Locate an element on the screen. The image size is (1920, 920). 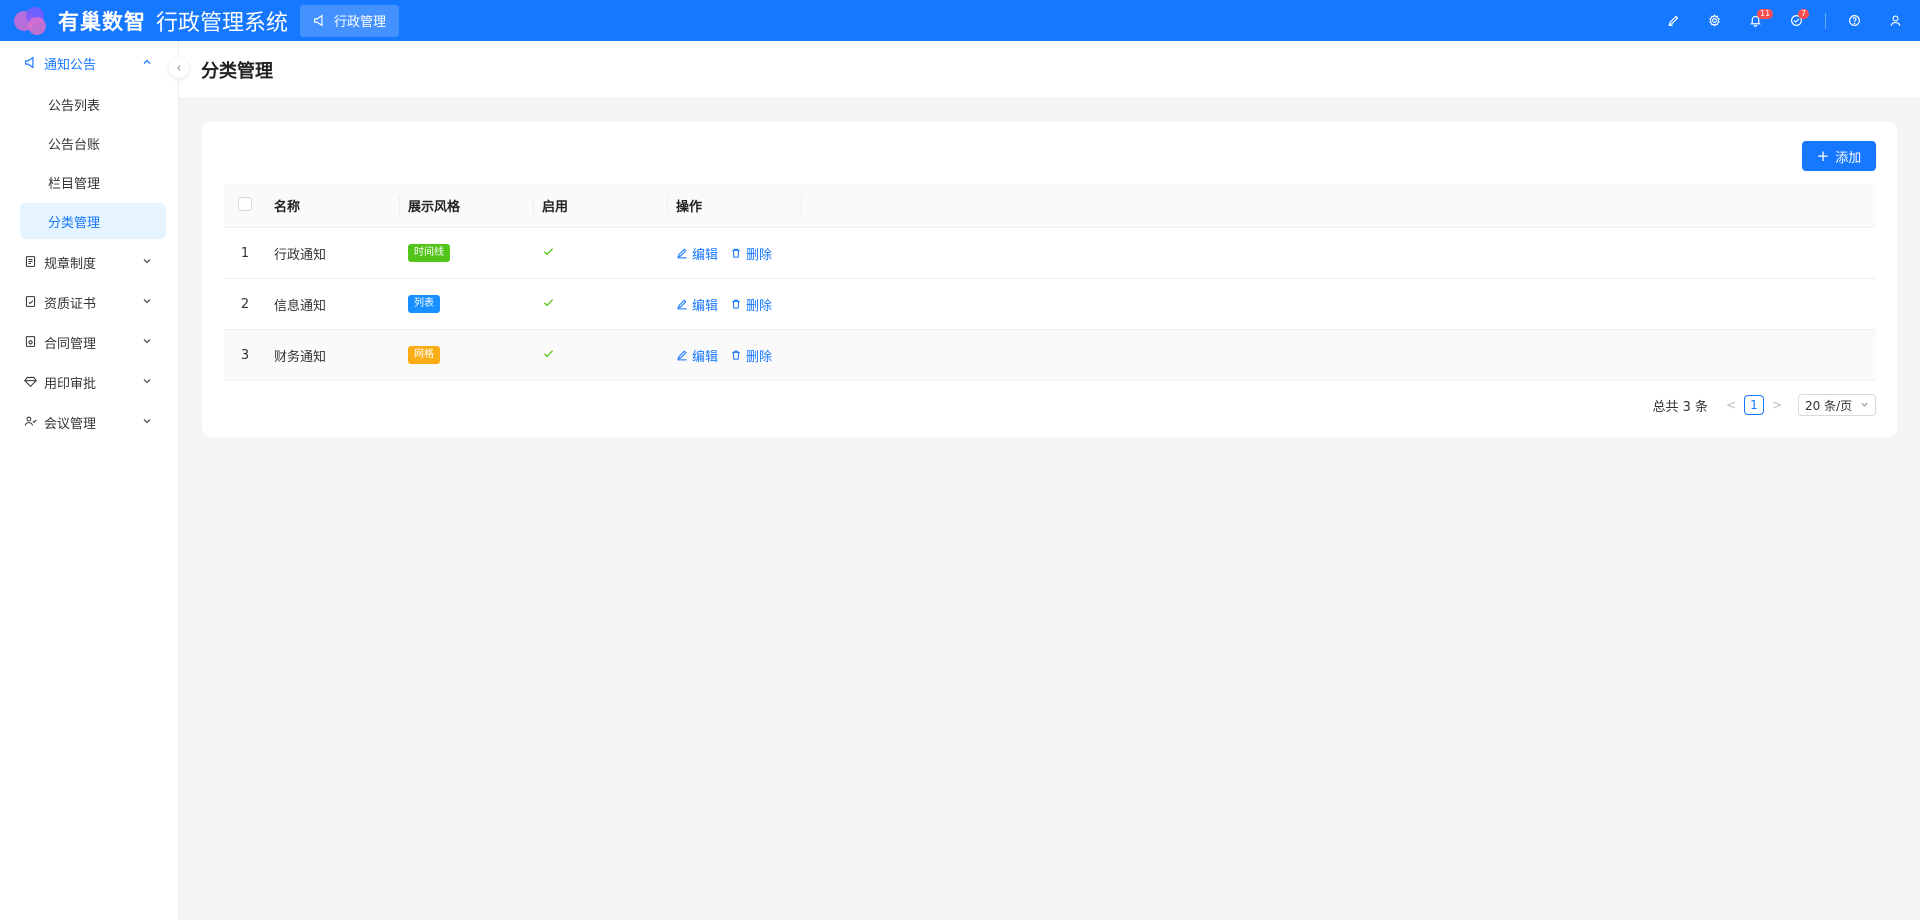
nav-tab-label: 行政管理 is located at coordinates (360, 22).